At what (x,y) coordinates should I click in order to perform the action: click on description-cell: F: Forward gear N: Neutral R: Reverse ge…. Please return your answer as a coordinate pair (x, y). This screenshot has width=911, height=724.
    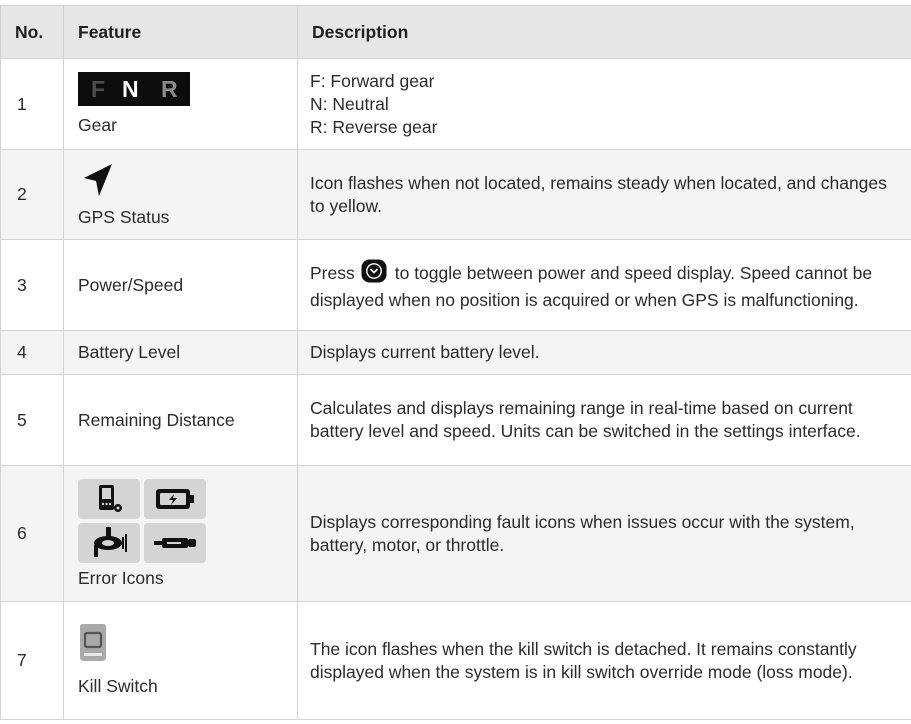
    Looking at the image, I should click on (604, 104).